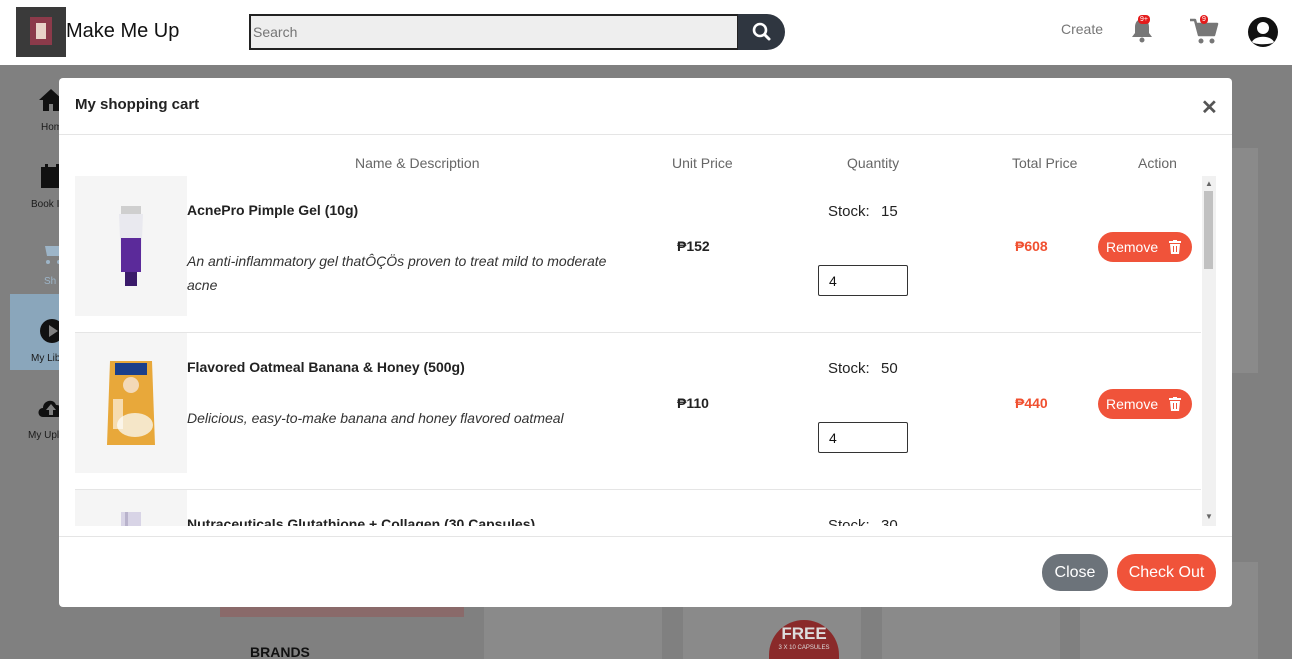 This screenshot has width=1292, height=659. Describe the element at coordinates (1208, 230) in the screenshot. I see `scrollbar-thumb` at that location.